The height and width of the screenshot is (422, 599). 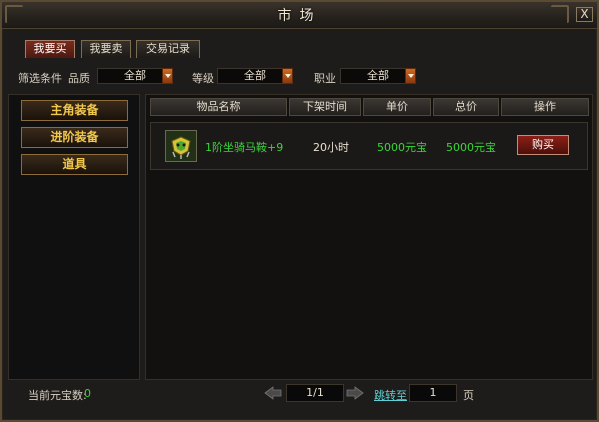 What do you see at coordinates (325, 107) in the screenshot?
I see `column-header-time: 下架时间` at bounding box center [325, 107].